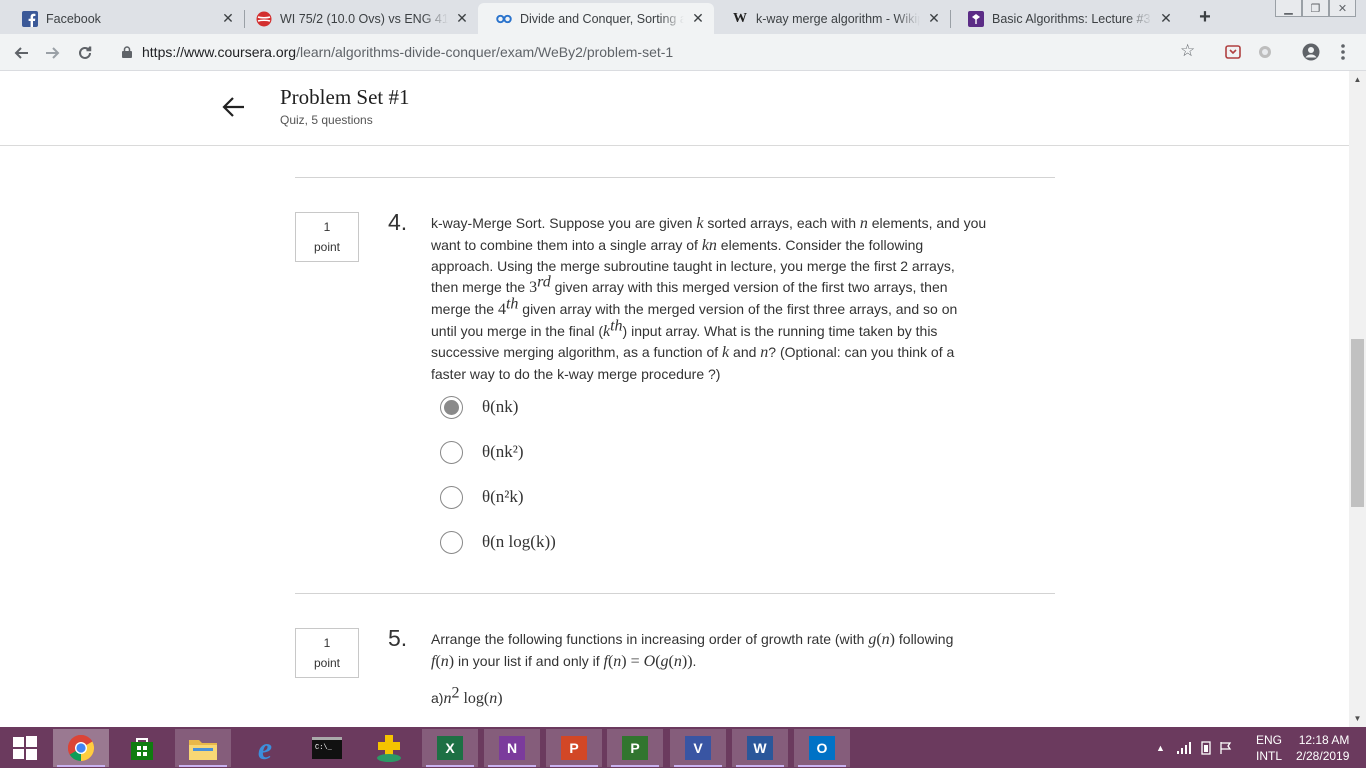 The height and width of the screenshot is (768, 1366). Describe the element at coordinates (760, 748) in the screenshot. I see `taskbar-word: W` at that location.